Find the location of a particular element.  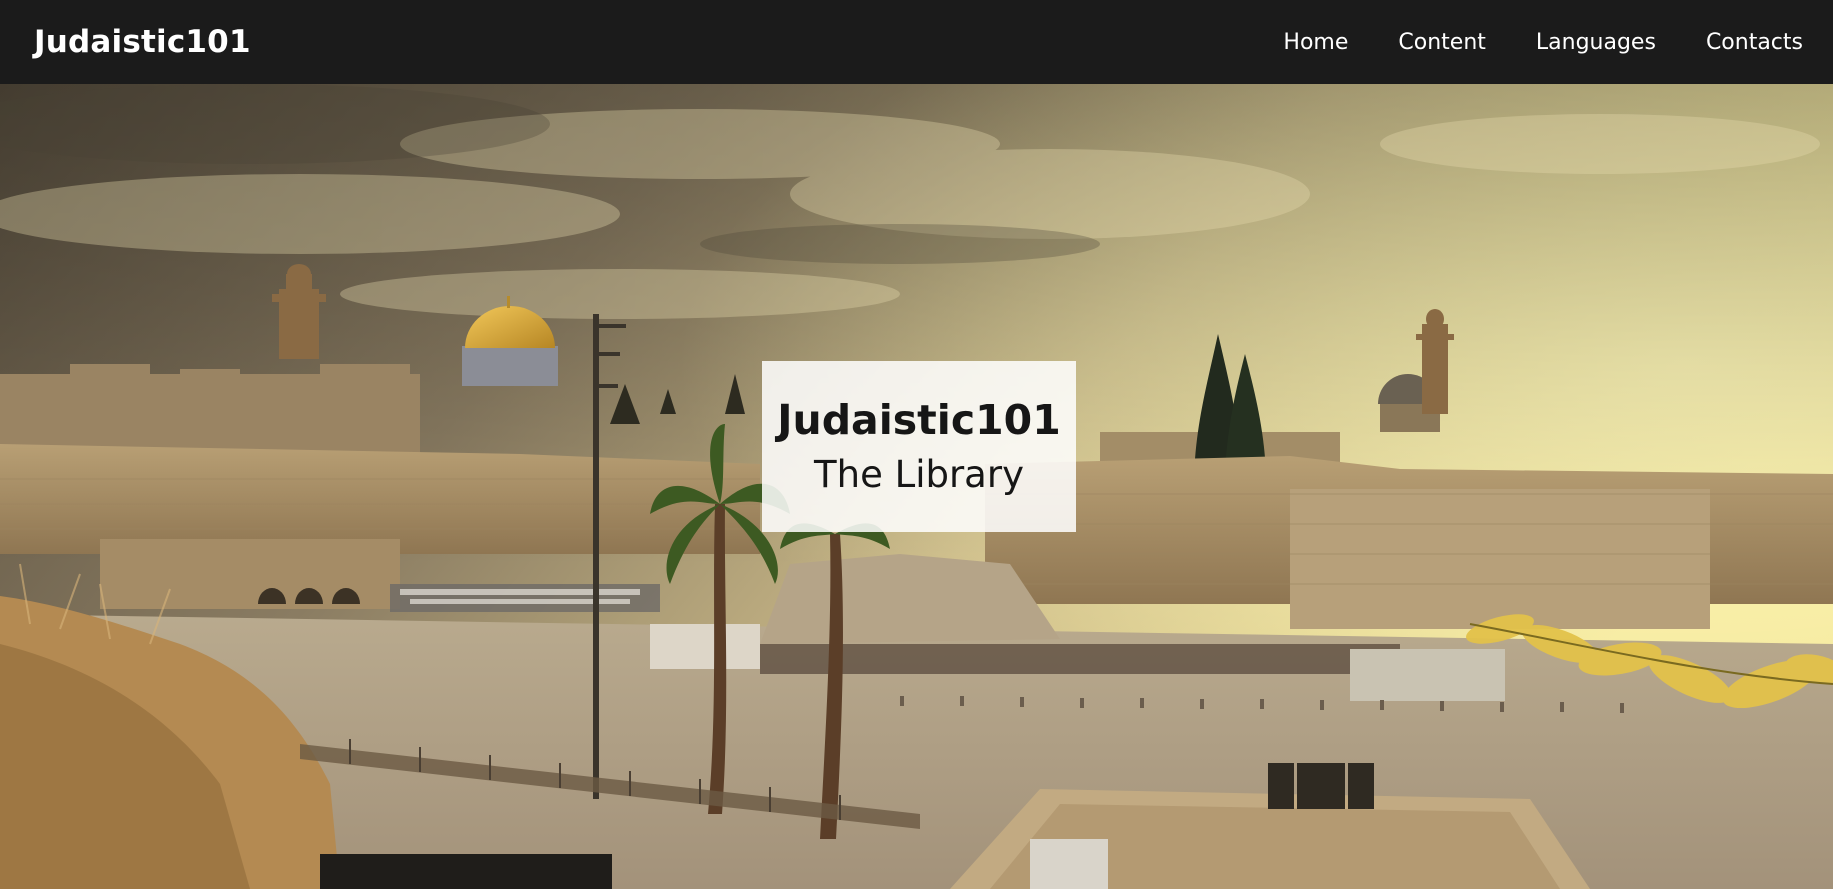

nav-link-content: Content is located at coordinates (1442, 42).